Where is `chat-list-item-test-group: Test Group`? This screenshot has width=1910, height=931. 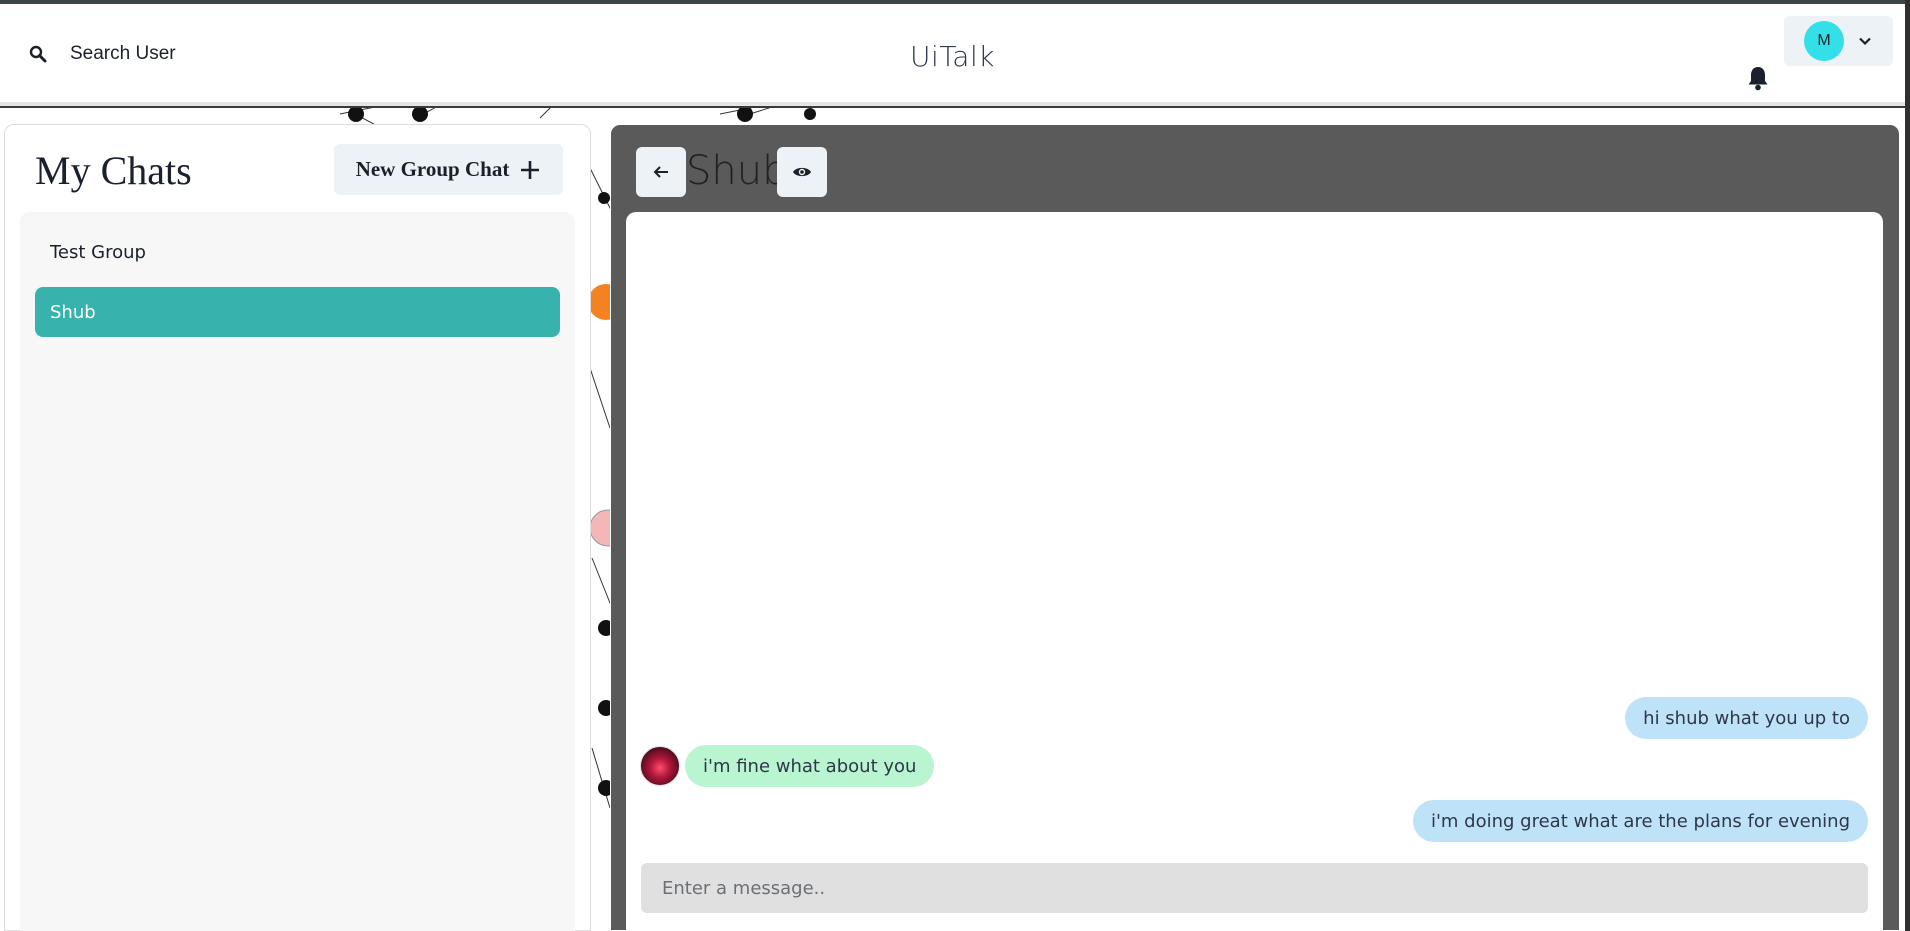 chat-list-item-test-group: Test Group is located at coordinates (297, 252).